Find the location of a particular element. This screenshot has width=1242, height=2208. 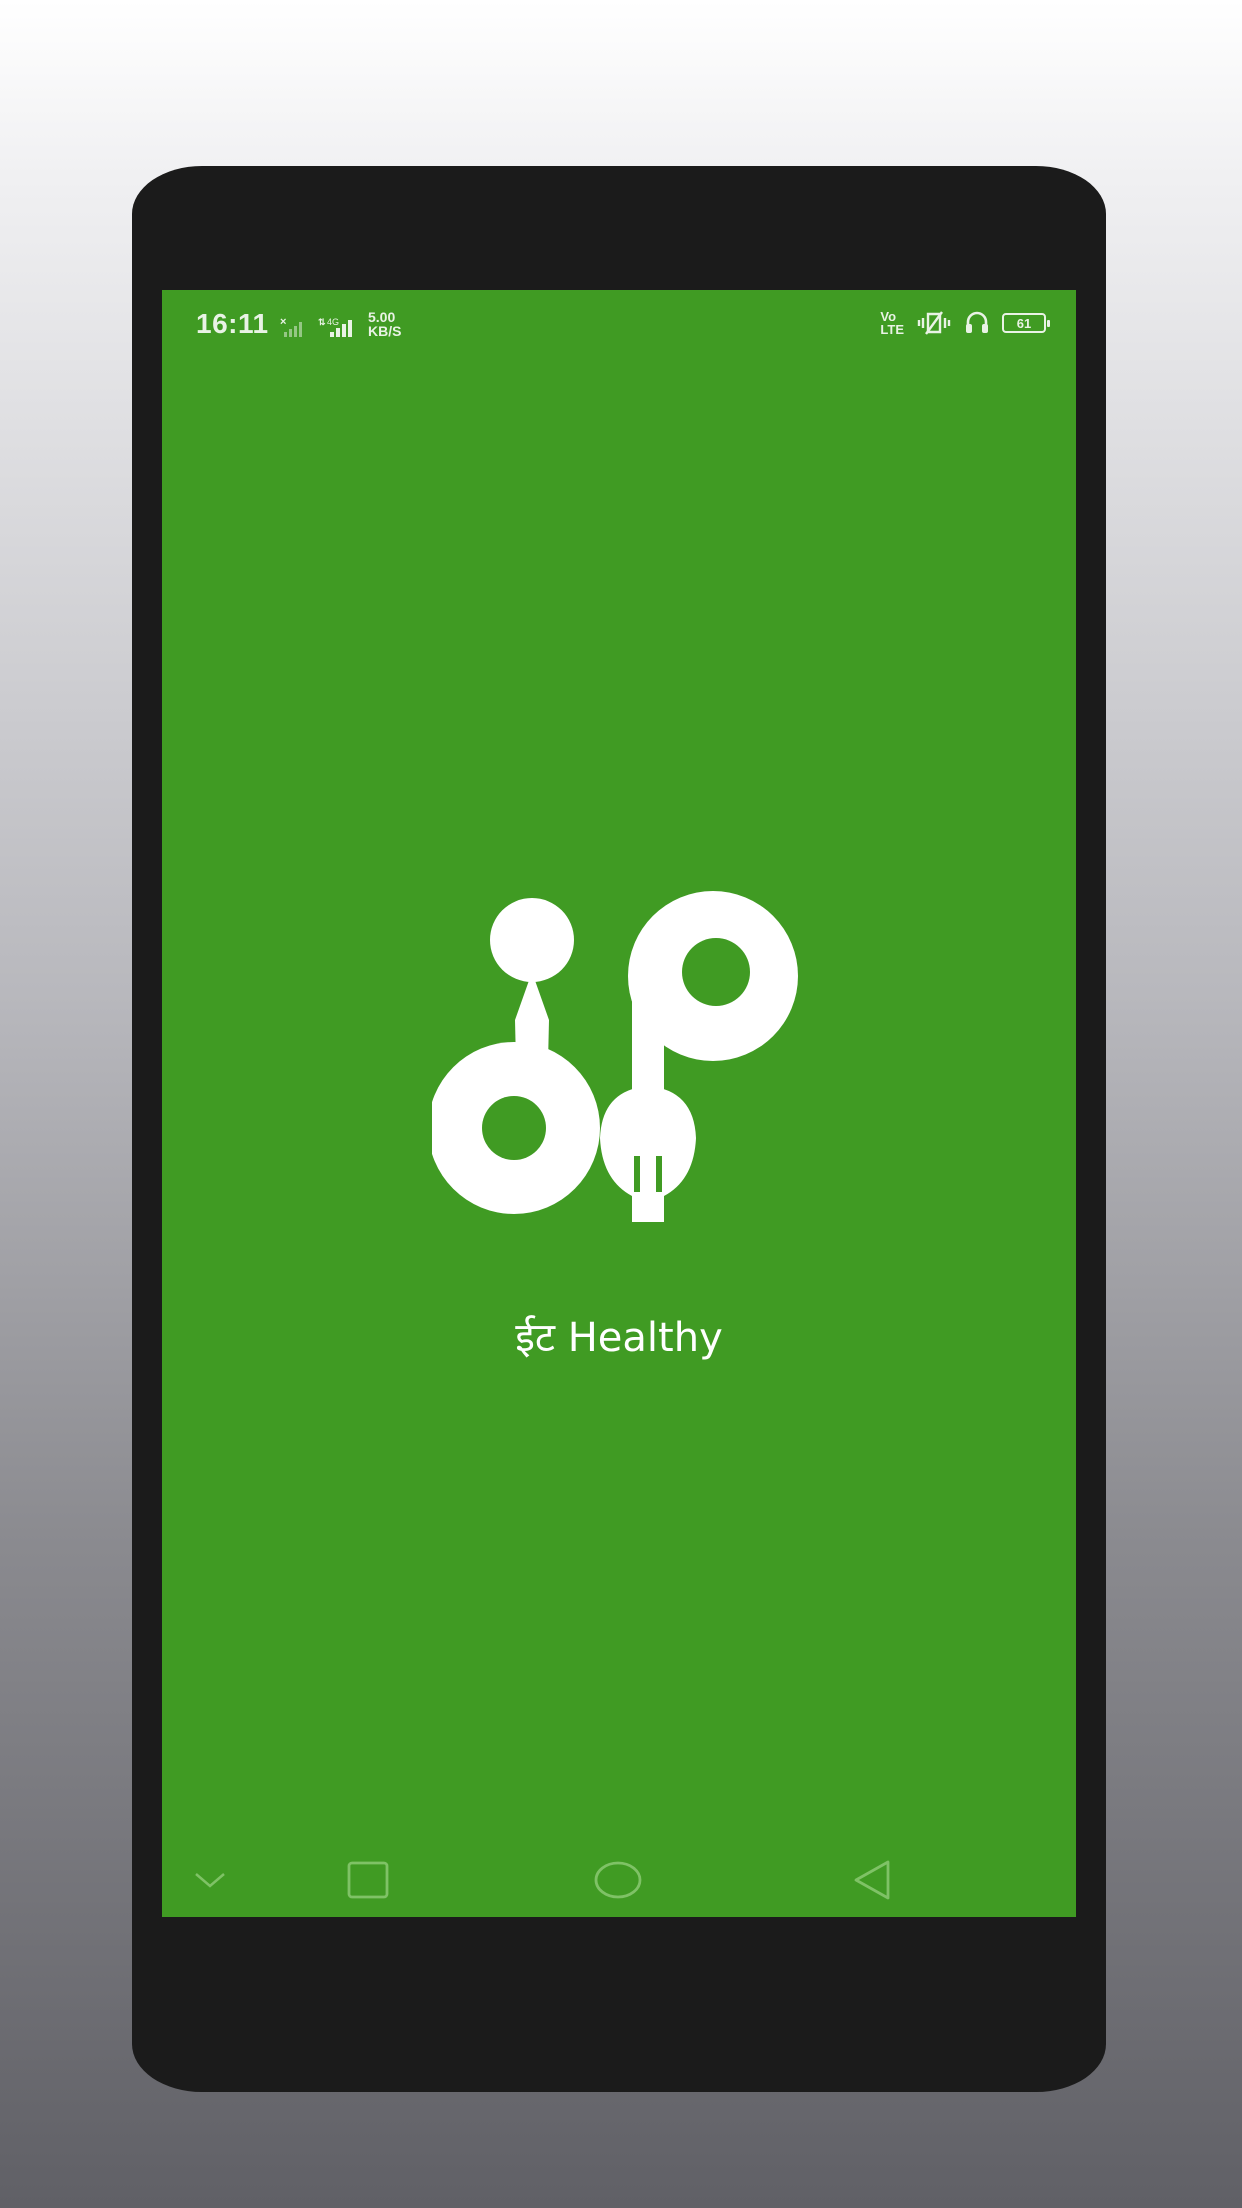

volte-icon: Vo LTE is located at coordinates (892, 323).